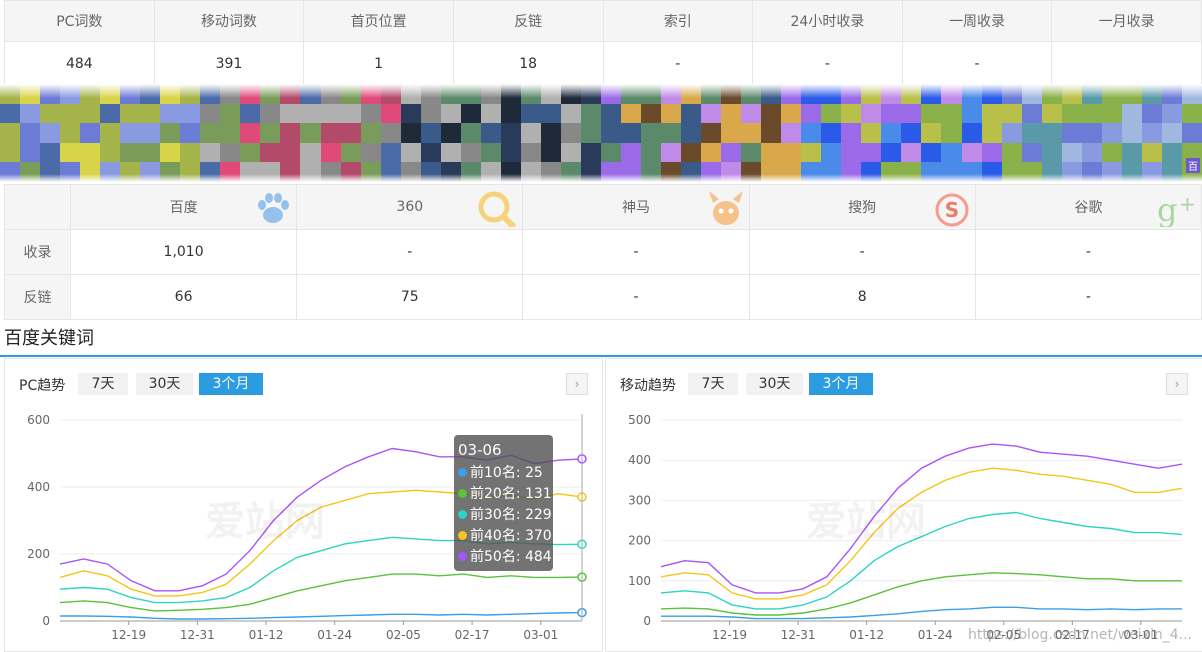 The width and height of the screenshot is (1202, 652). I want to click on engine-header-shenma: 神马, so click(636, 207).